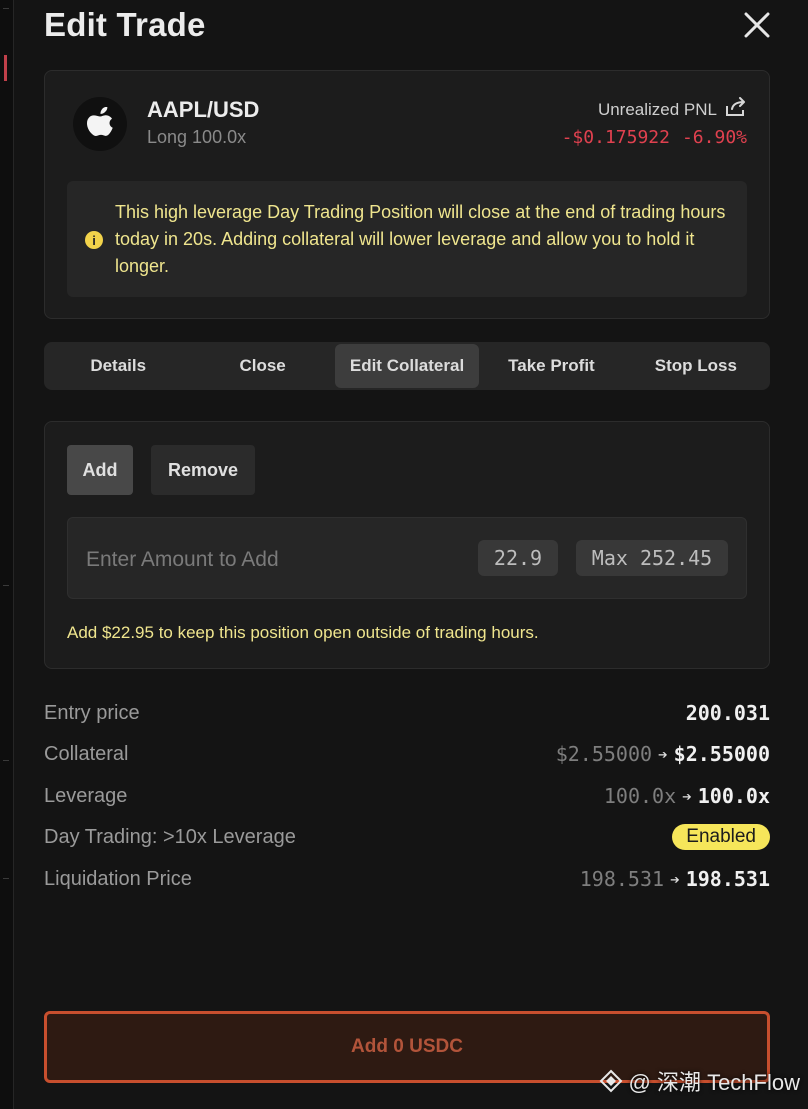  I want to click on detail-label: Collateral, so click(86, 753).